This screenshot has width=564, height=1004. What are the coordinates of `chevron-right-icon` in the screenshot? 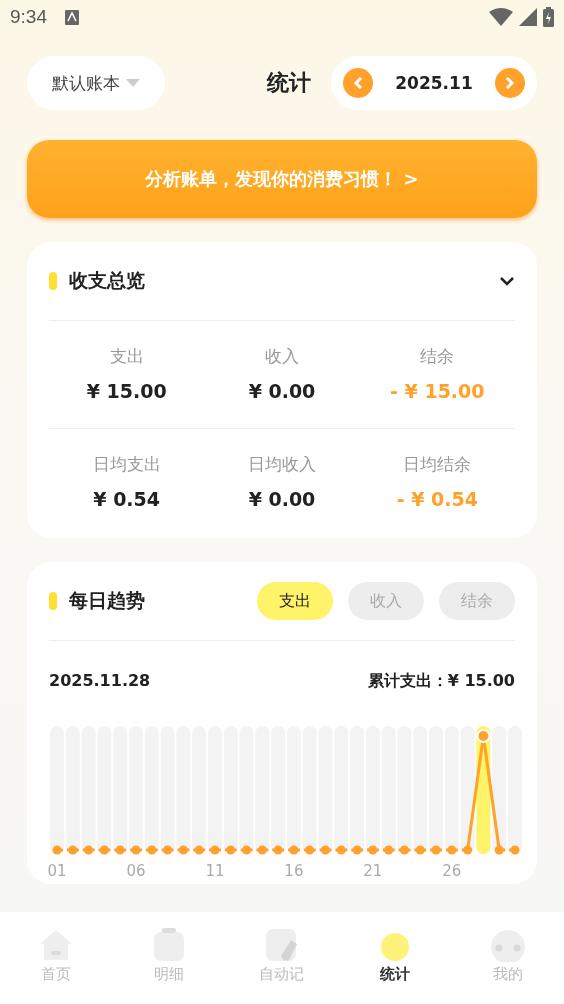 It's located at (510, 83).